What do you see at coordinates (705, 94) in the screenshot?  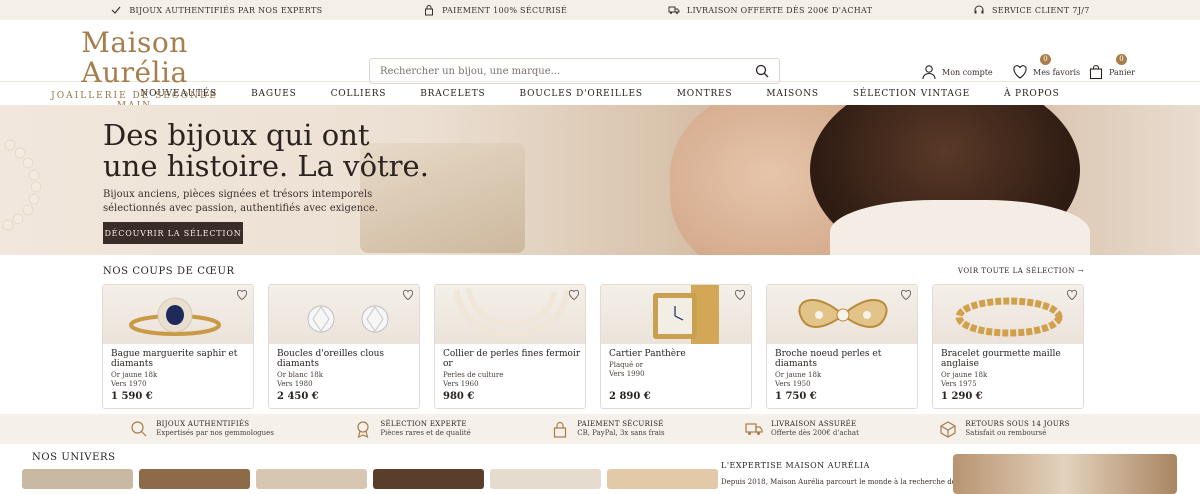 I see `nav-item-montres: MONTRES` at bounding box center [705, 94].